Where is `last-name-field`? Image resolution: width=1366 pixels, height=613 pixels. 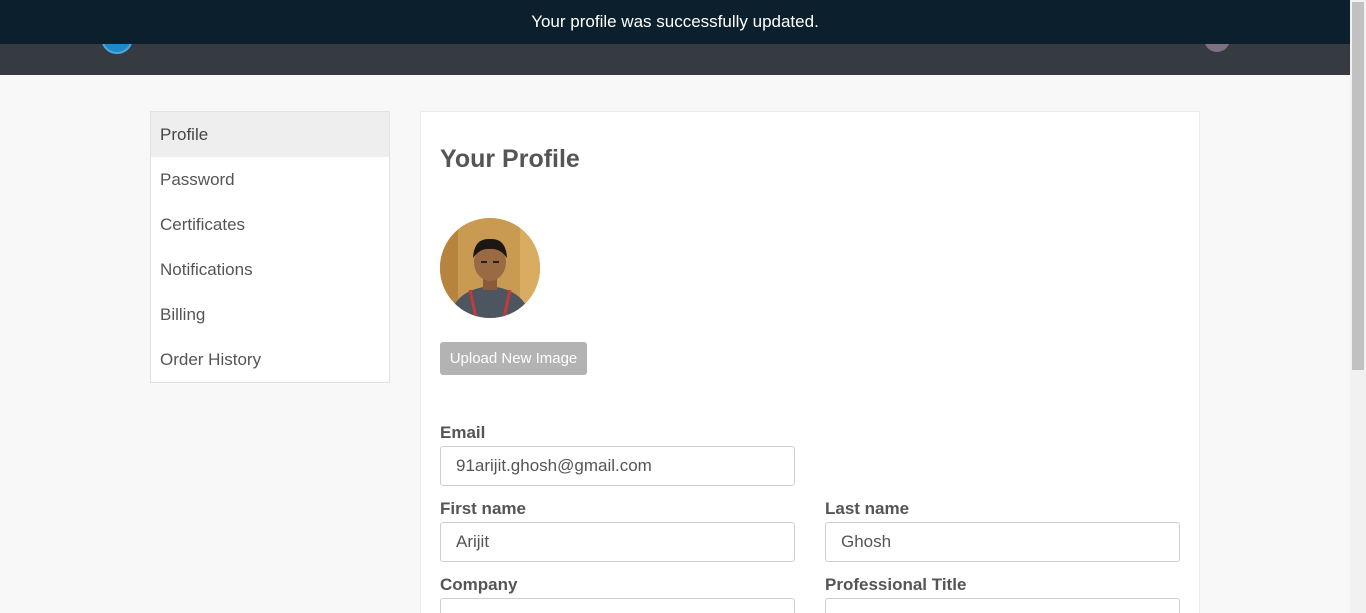
last-name-field is located at coordinates (1002, 542).